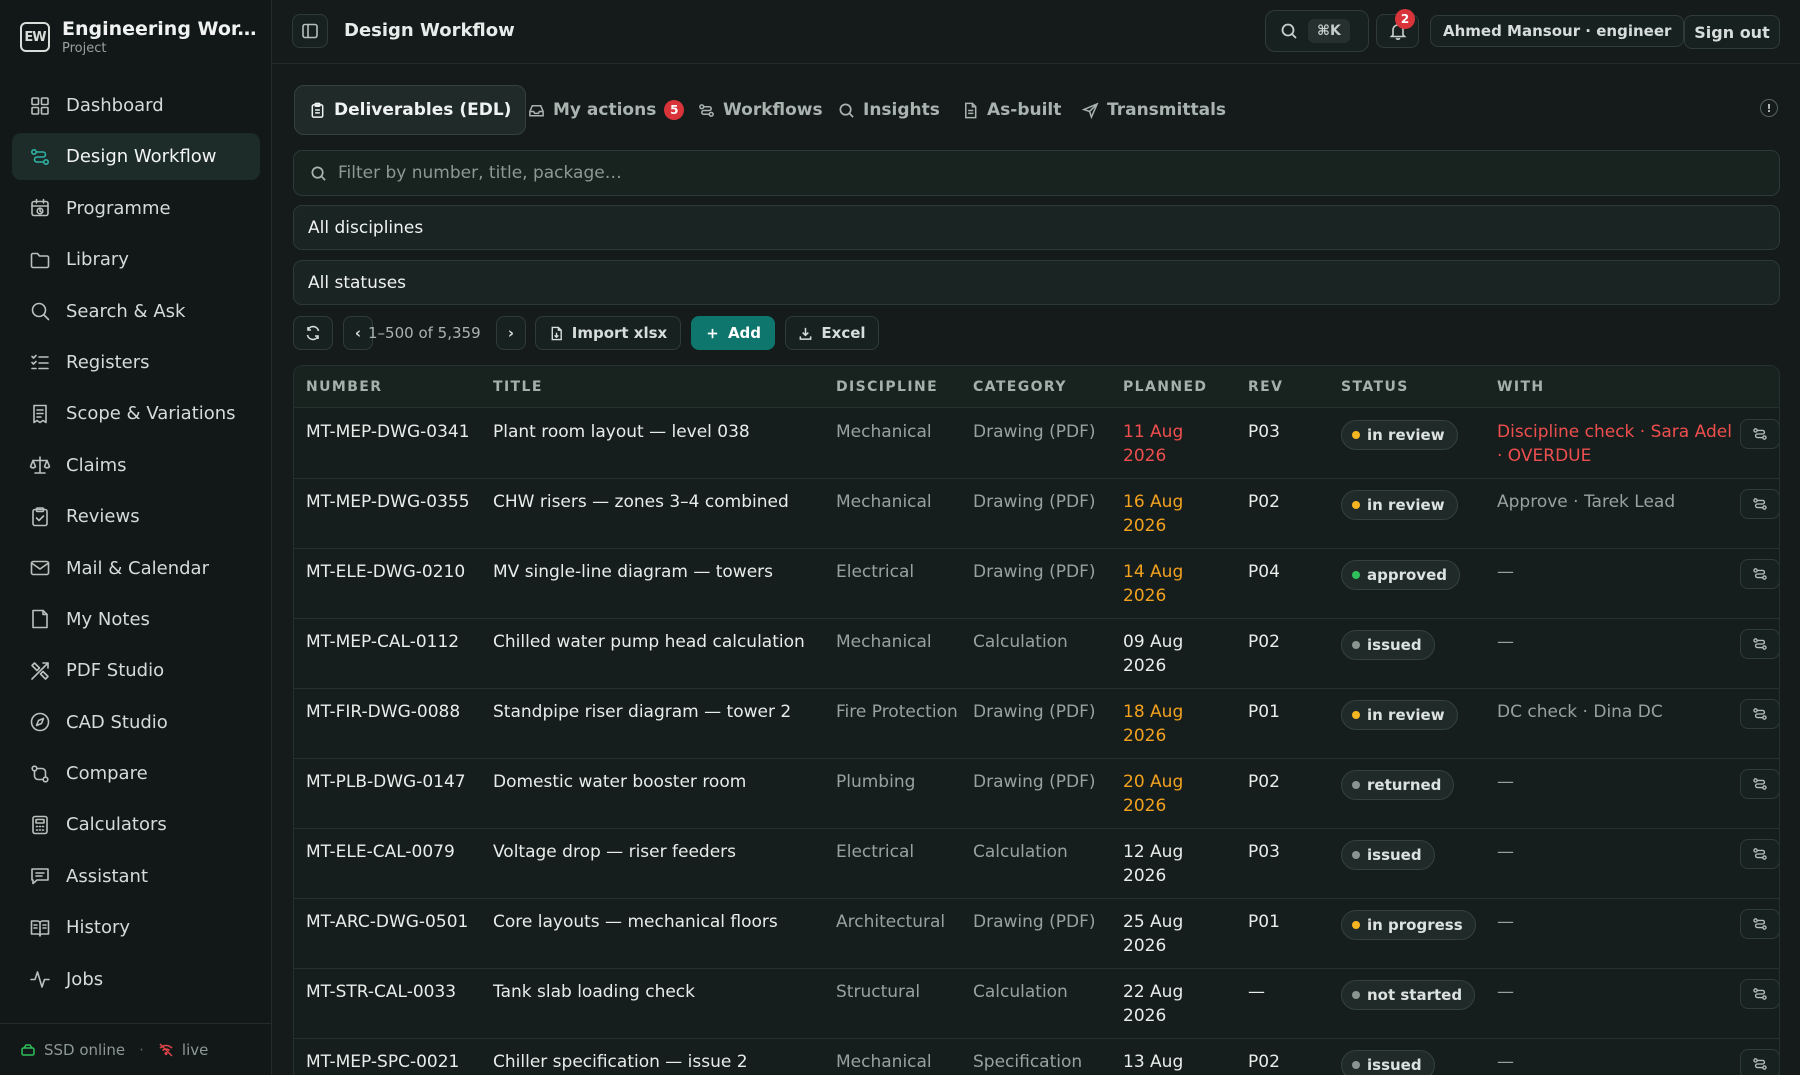 Image resolution: width=1800 pixels, height=1075 pixels. I want to click on deliverable-number: MT-STR-CAL-0033, so click(381, 992).